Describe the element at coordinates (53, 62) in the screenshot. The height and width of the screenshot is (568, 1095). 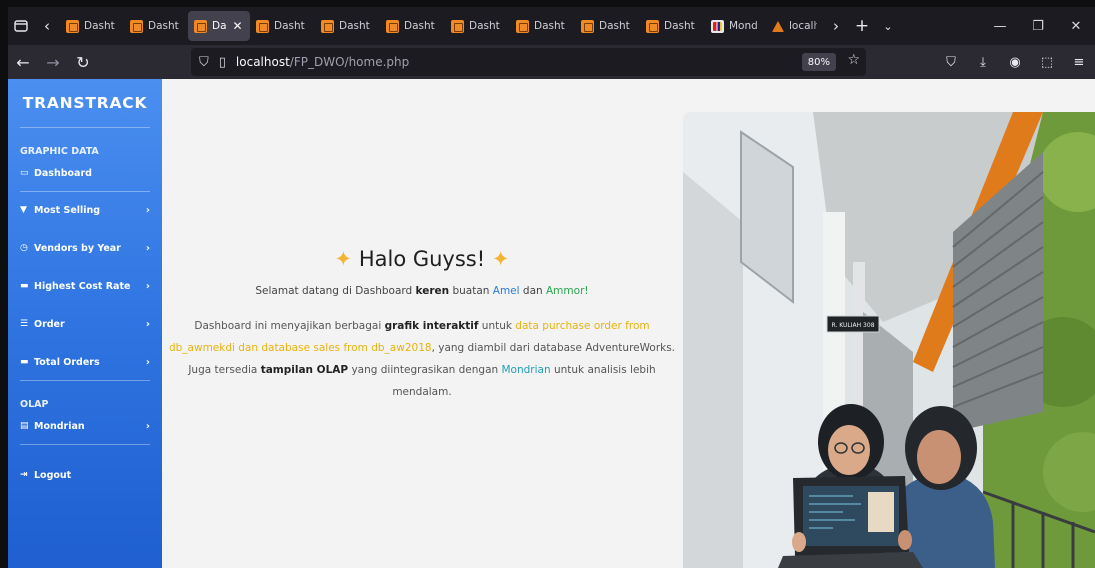
I see `forward-arrow-icon: →` at that location.